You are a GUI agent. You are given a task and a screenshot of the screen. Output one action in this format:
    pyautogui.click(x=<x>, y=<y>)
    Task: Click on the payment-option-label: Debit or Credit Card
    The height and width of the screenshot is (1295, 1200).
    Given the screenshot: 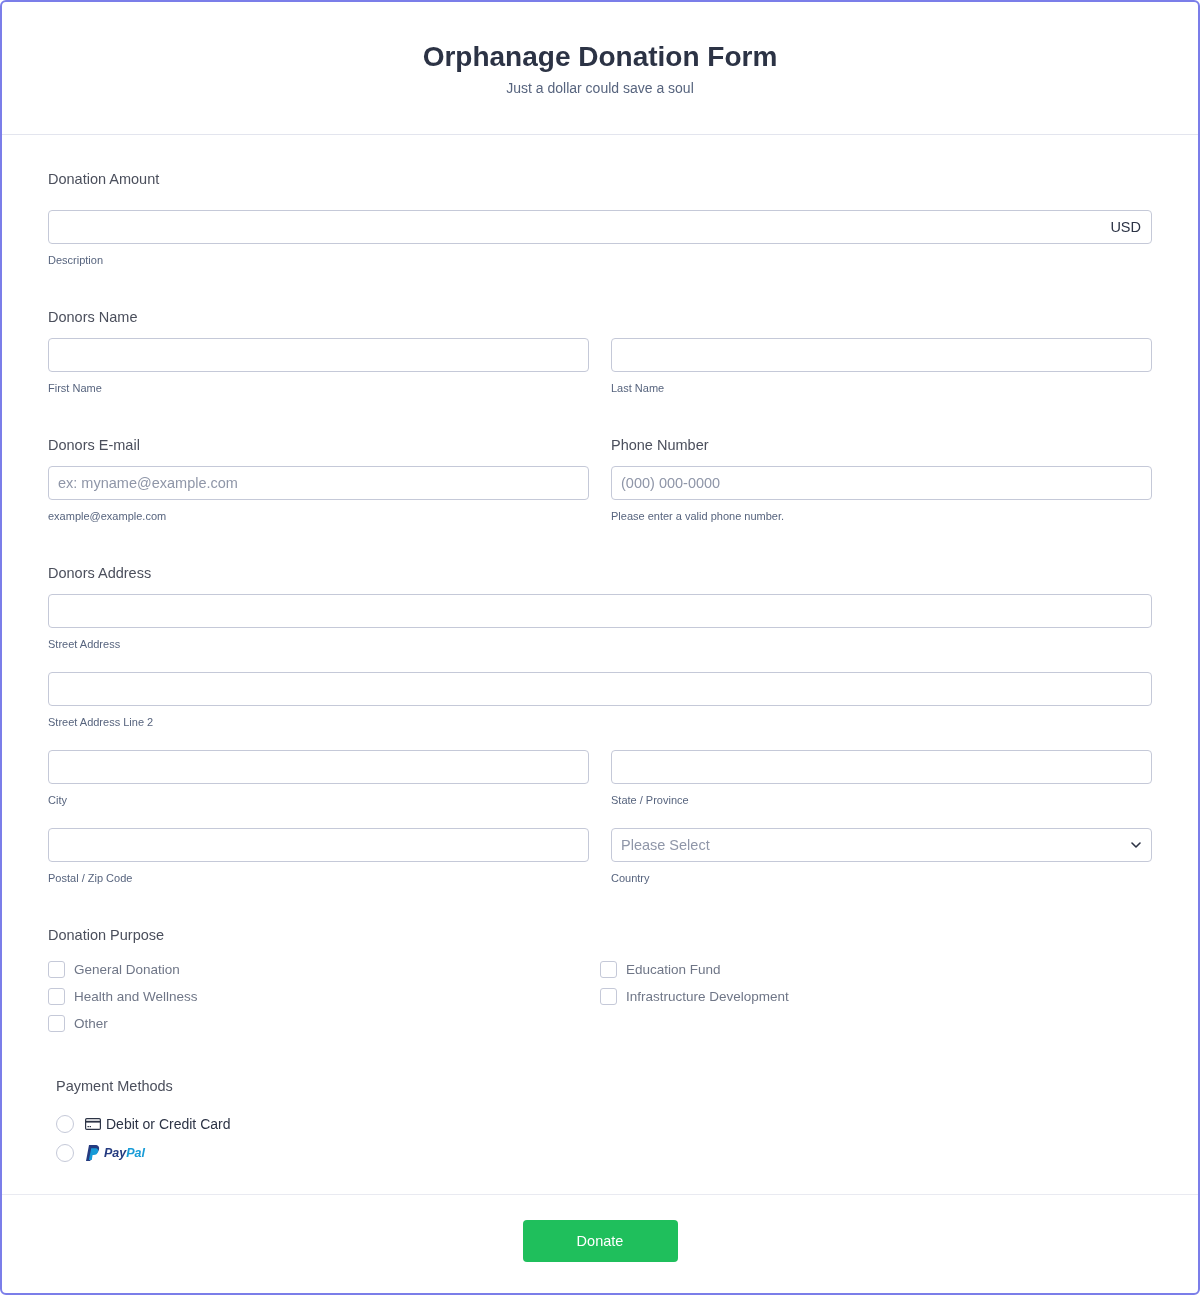 What is the action you would take?
    pyautogui.click(x=168, y=1123)
    